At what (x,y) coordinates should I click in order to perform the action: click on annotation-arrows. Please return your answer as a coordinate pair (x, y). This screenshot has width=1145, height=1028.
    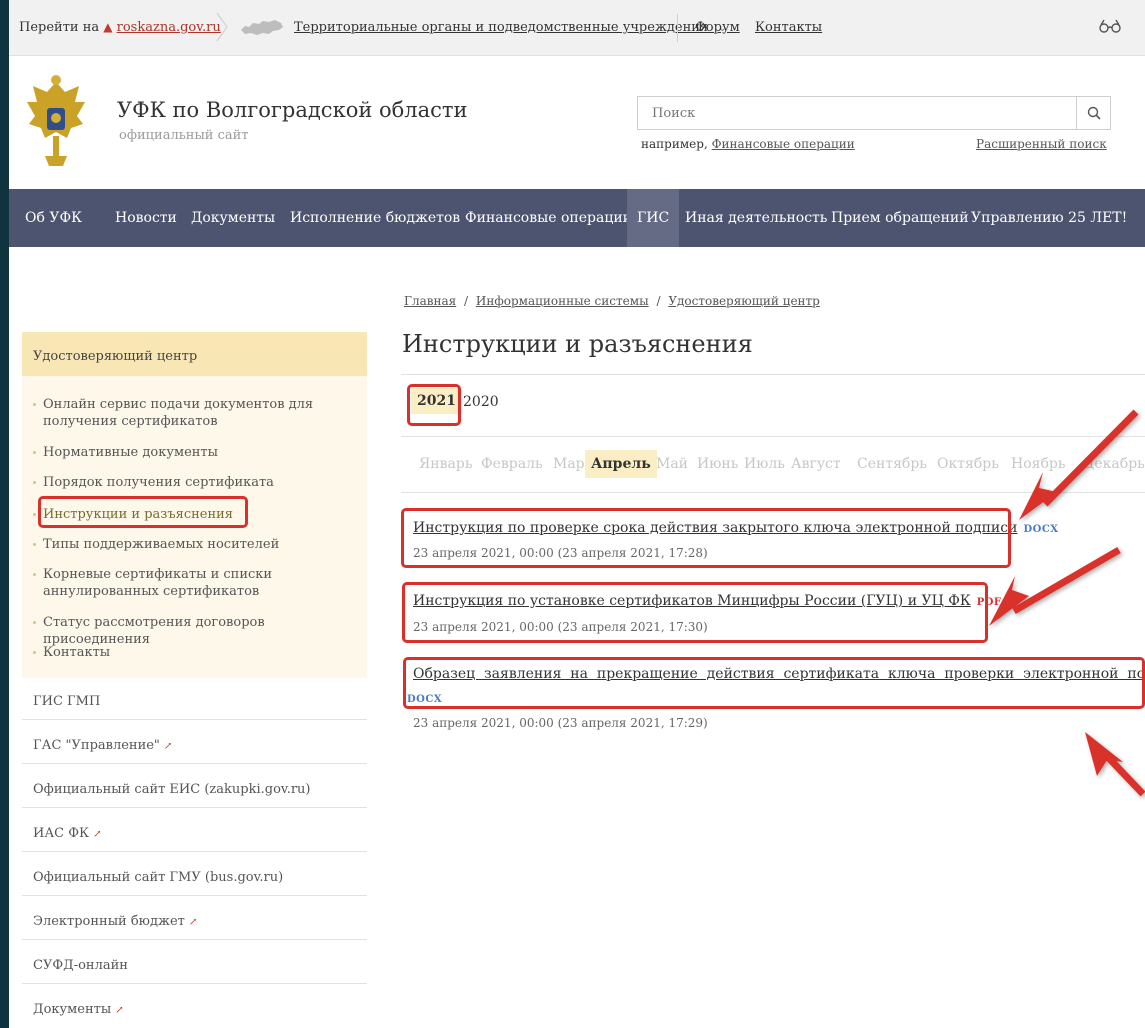
    Looking at the image, I should click on (1067, 603).